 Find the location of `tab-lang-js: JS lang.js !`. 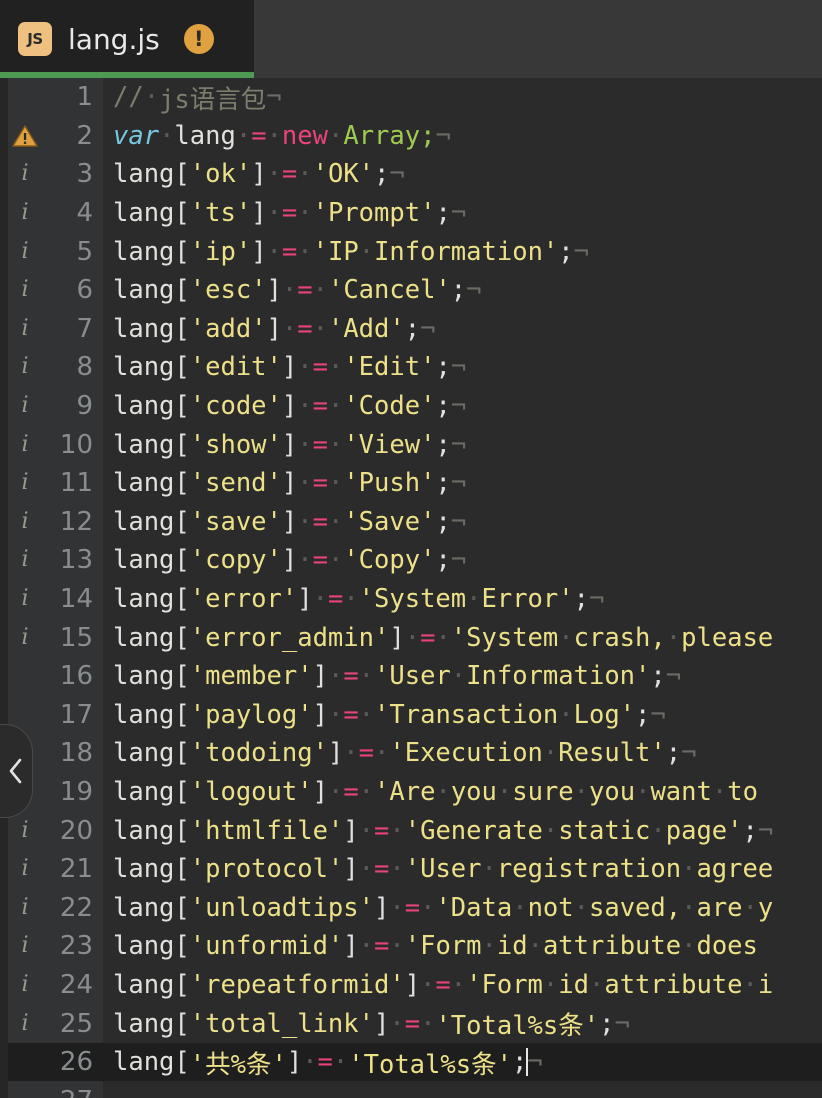

tab-lang-js: JS lang.js ! is located at coordinates (127, 39).